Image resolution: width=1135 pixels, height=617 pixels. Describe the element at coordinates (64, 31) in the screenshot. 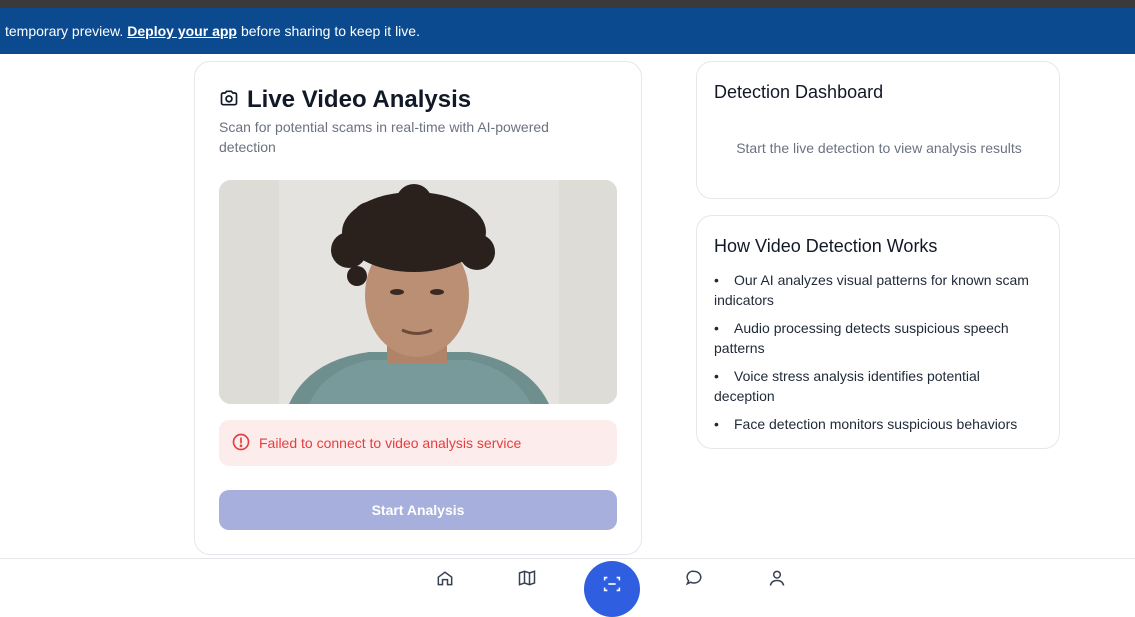

I see `banner-text-before: temporary preview.` at that location.